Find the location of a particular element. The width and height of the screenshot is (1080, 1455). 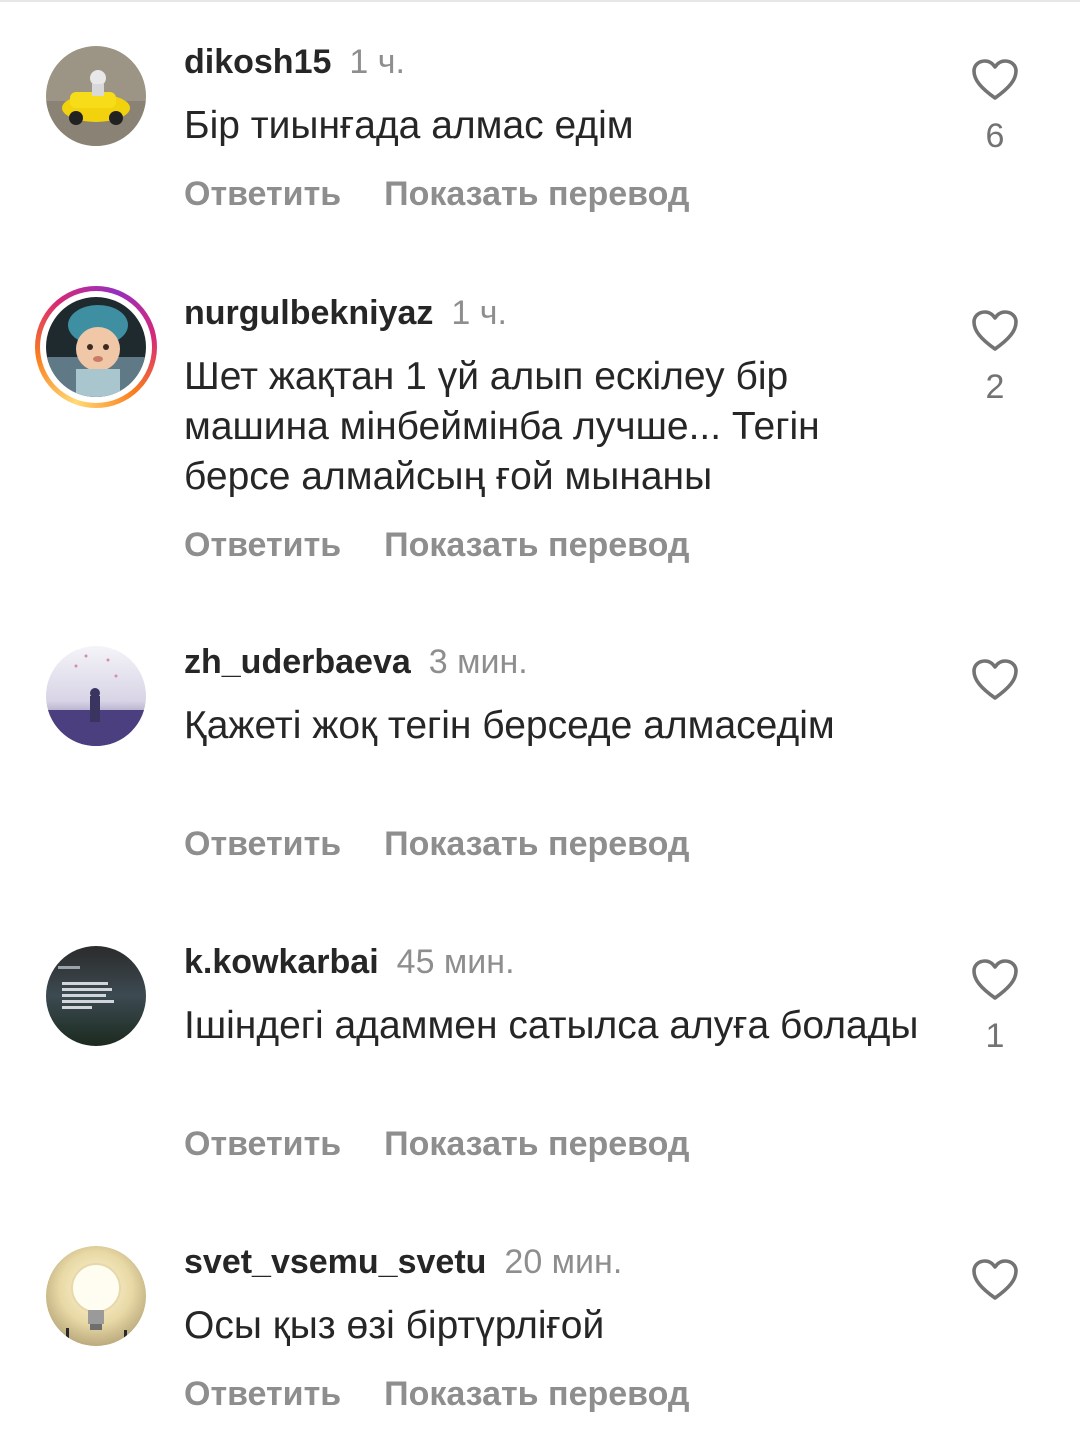

avatar-with-story-ring is located at coordinates (96, 347).